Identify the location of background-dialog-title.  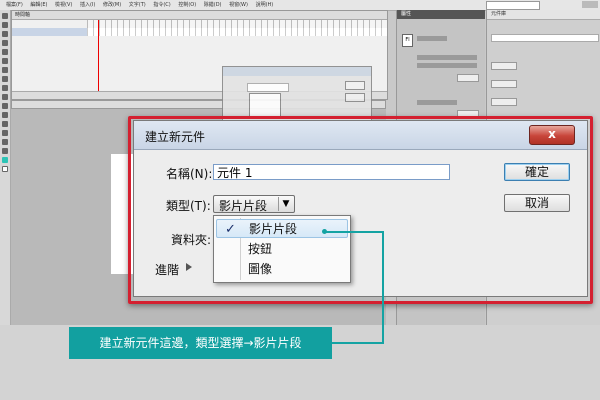
(297, 71).